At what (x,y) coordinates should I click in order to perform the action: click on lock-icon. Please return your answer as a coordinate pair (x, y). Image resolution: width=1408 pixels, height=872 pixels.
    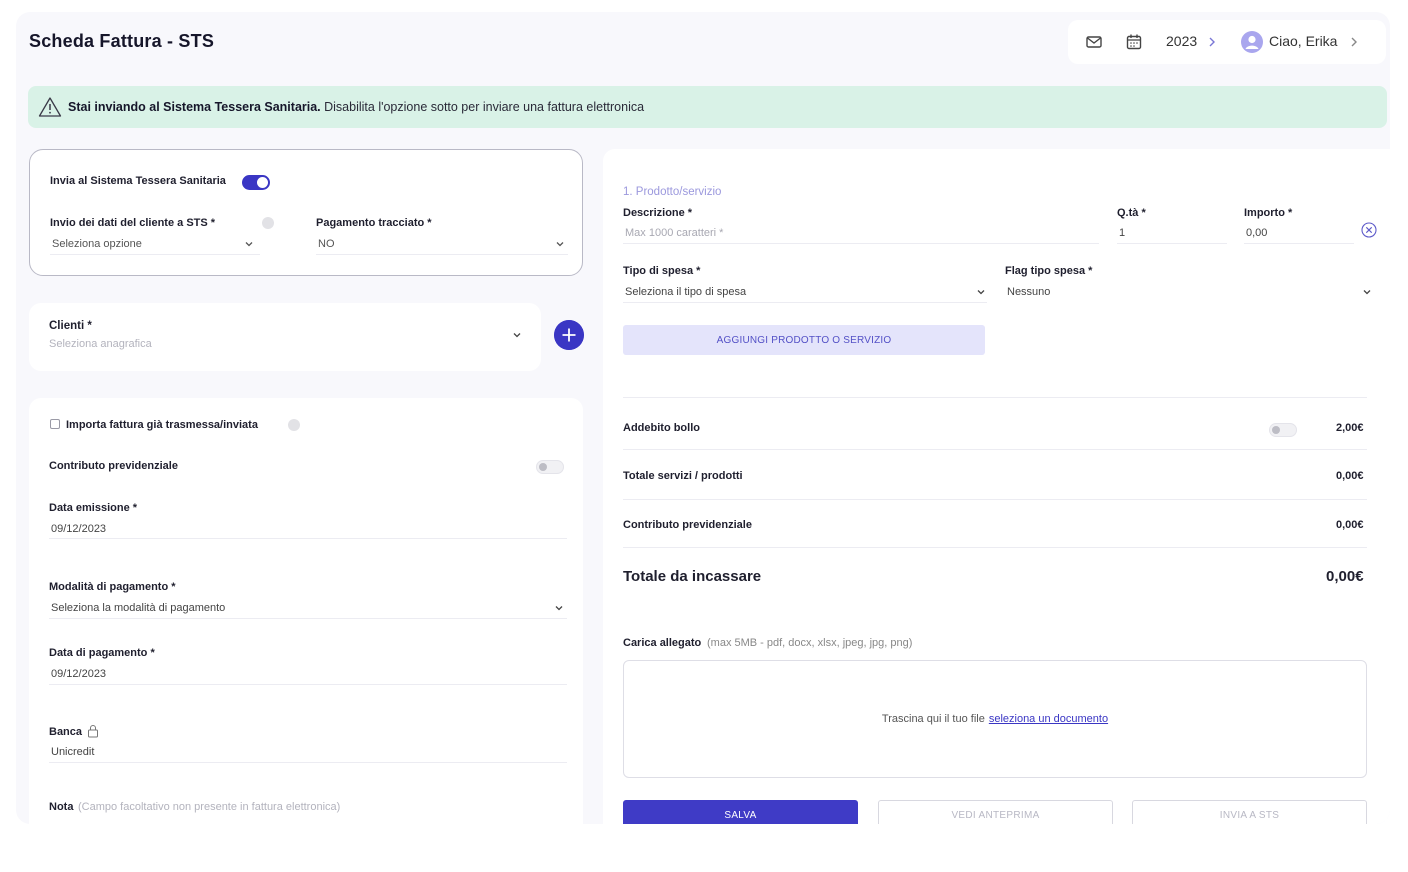
    Looking at the image, I should click on (93, 731).